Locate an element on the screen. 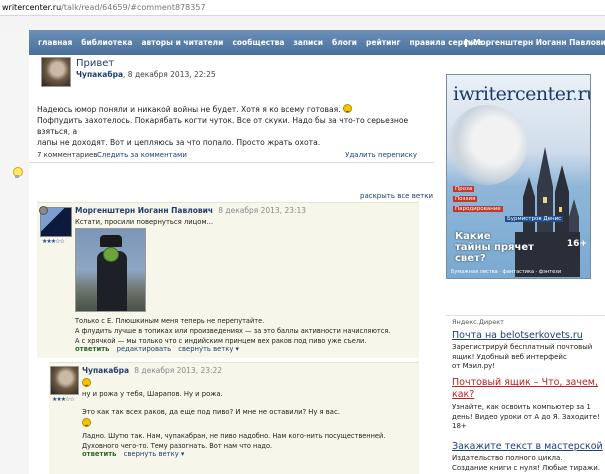 The width and height of the screenshot is (605, 474). banner-headline-line: свет? is located at coordinates (470, 258).